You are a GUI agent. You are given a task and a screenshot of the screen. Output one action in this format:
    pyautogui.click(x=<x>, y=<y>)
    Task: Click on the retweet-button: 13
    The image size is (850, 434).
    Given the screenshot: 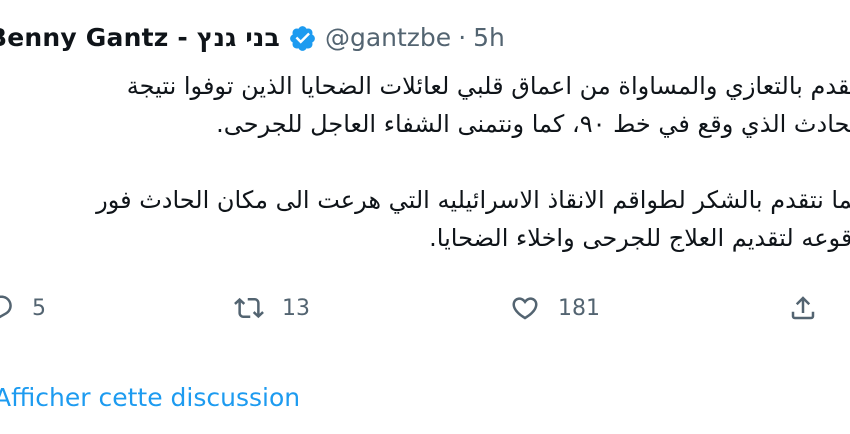 What is the action you would take?
    pyautogui.click(x=272, y=308)
    